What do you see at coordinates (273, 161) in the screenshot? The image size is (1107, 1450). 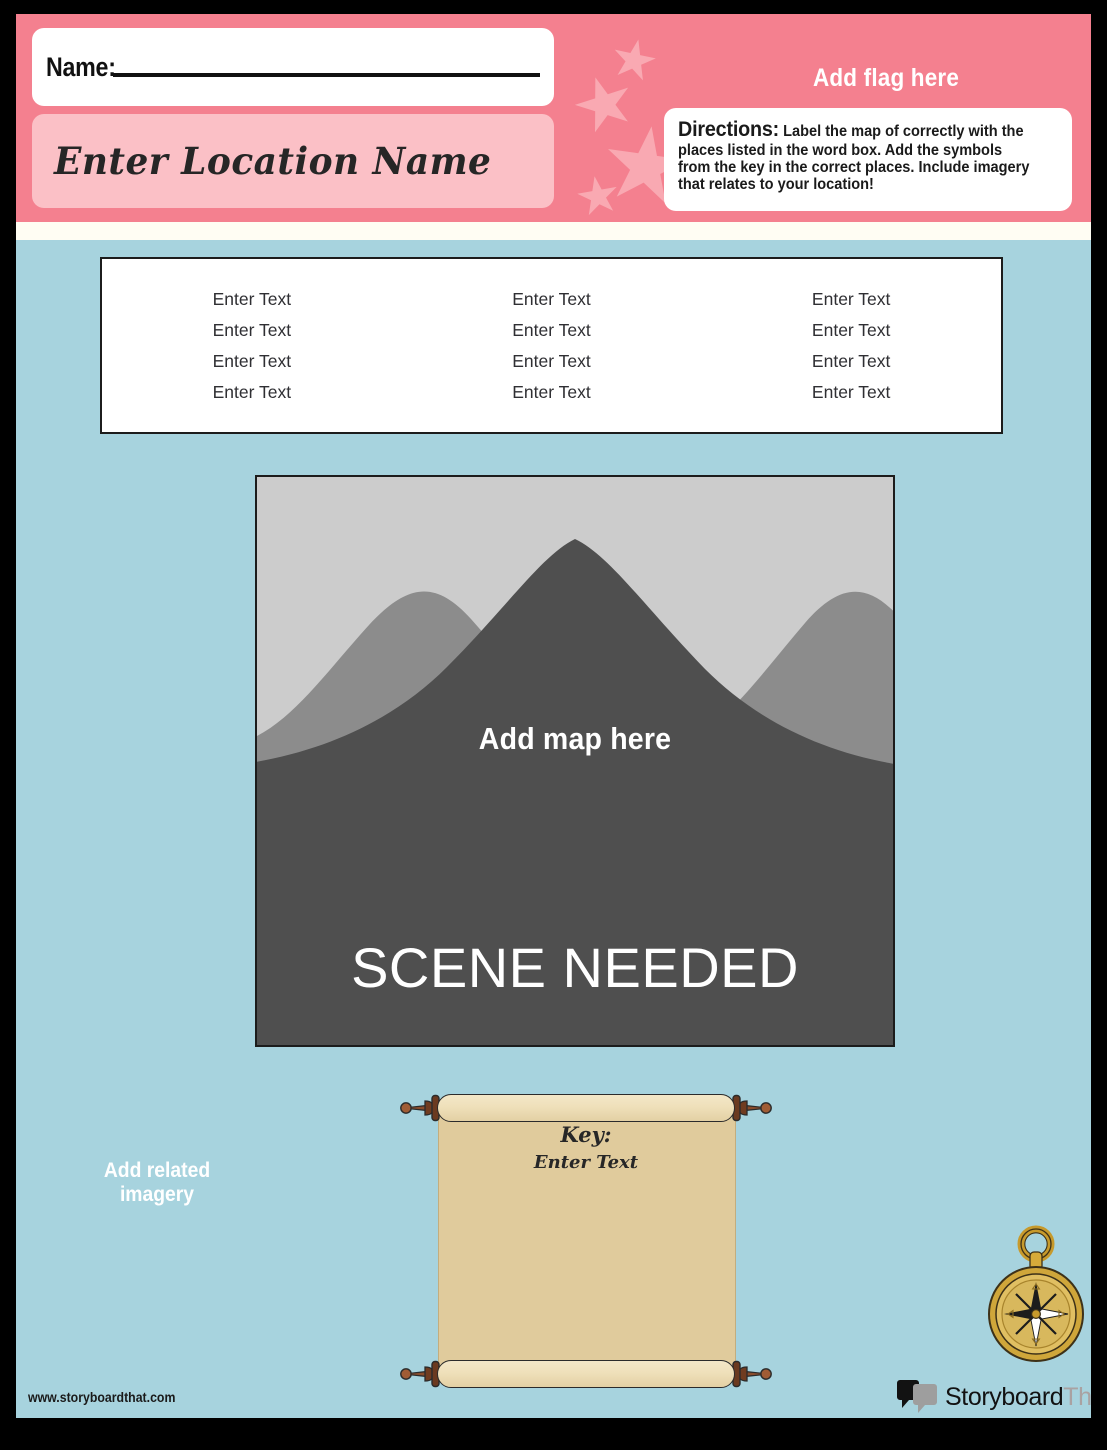 I see `location-name-placeholder: Enter Location Name` at bounding box center [273, 161].